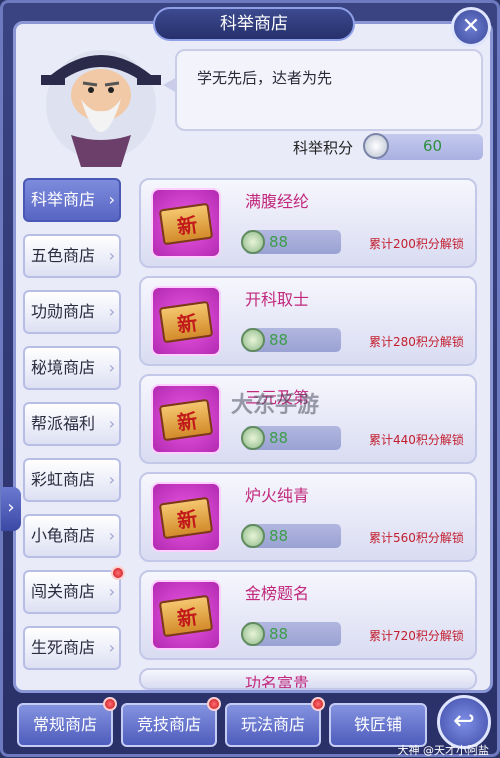 This screenshot has width=500, height=758. Describe the element at coordinates (308, 321) in the screenshot. I see `shop-item: 新 开科取士 88 累计280积分解锁` at that location.